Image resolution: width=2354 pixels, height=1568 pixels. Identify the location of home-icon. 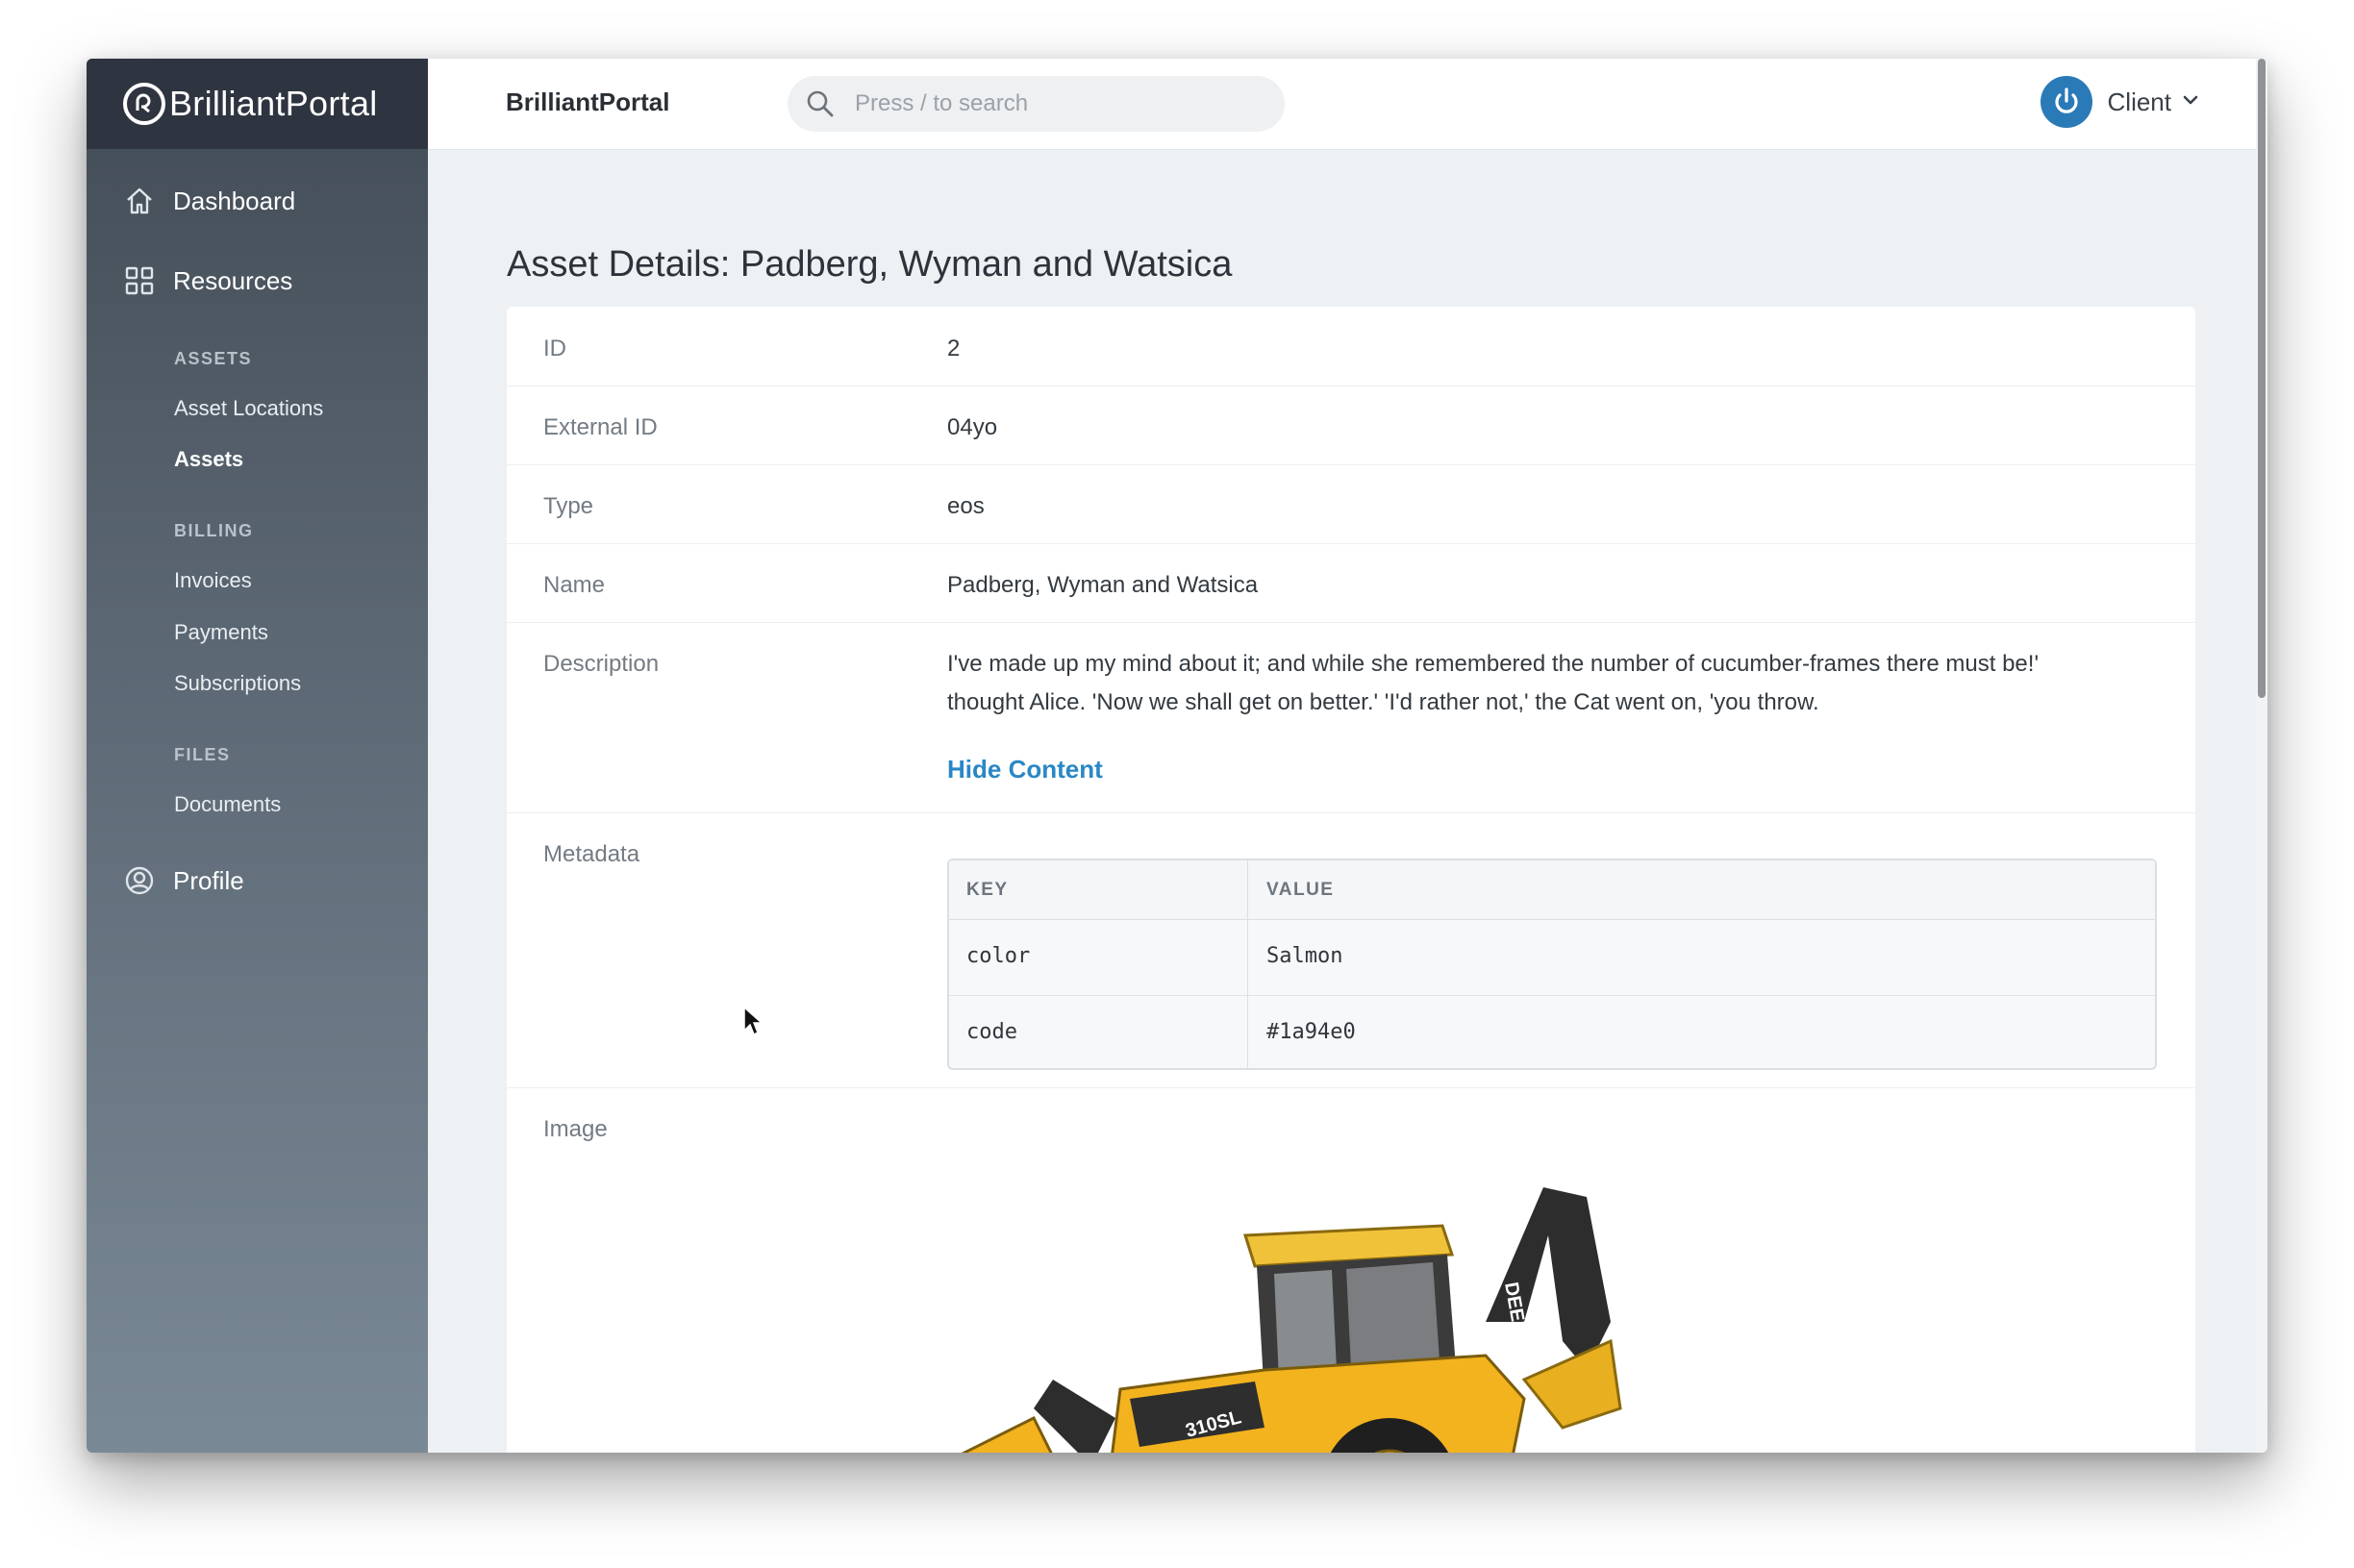
(140, 201).